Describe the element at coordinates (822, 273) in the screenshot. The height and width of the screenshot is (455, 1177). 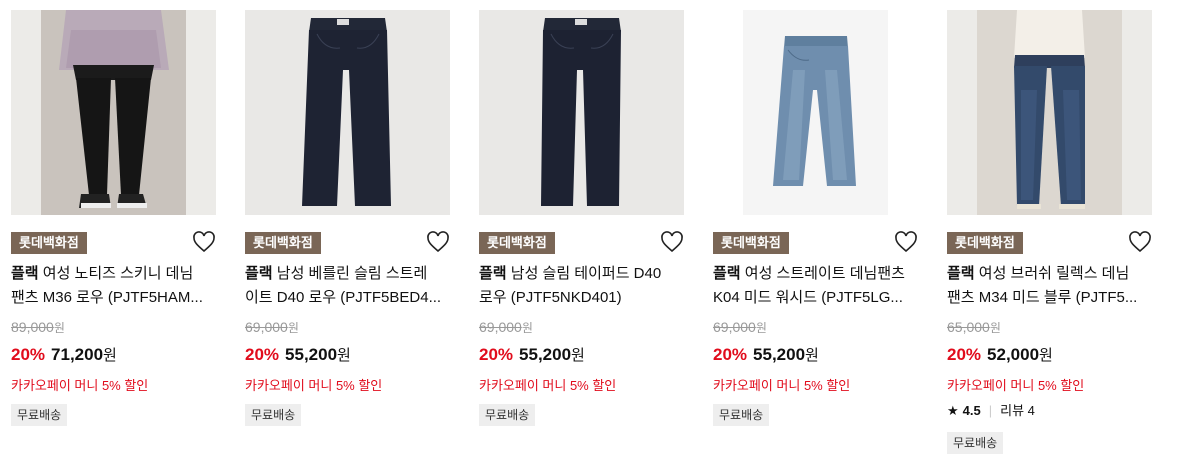
I see `title-line-1: 여성 스트레이트 데님팬츠` at that location.